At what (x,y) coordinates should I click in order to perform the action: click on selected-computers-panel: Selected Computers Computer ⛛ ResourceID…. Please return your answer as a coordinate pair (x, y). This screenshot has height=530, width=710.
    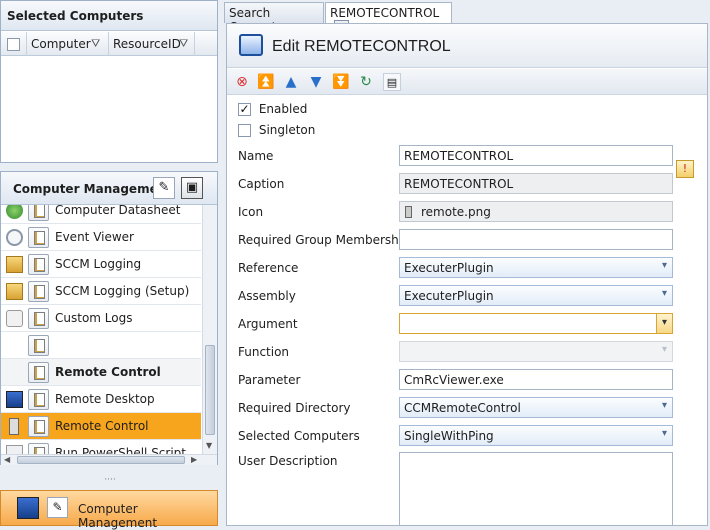
    Looking at the image, I should click on (109, 81).